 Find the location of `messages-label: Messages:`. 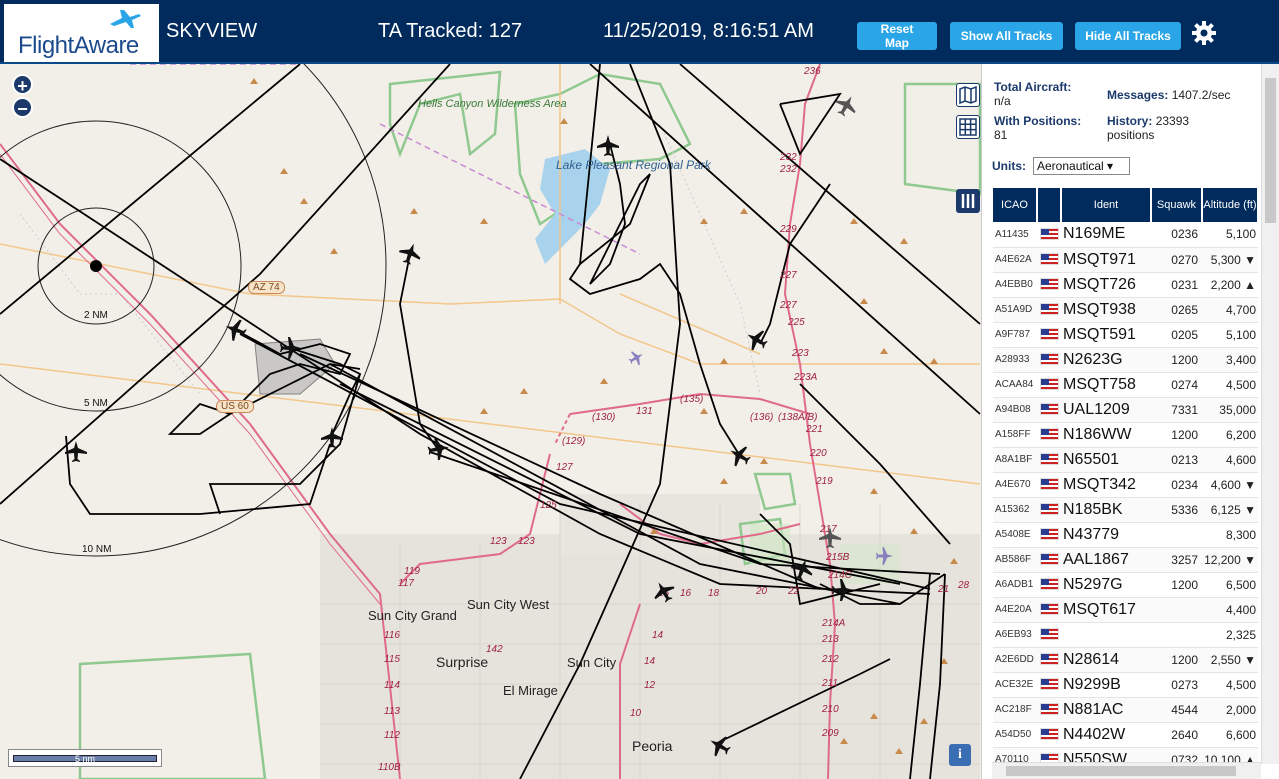

messages-label: Messages: is located at coordinates (1138, 95).